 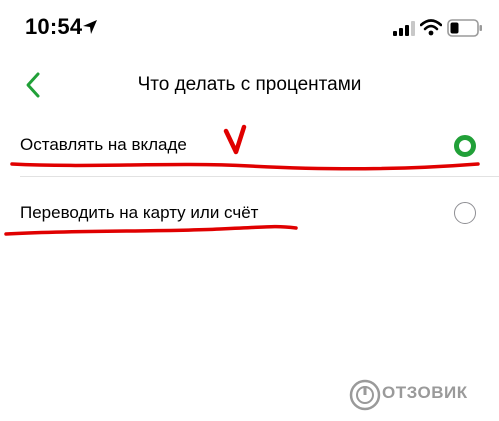 What do you see at coordinates (464, 28) in the screenshot?
I see `battery-icon` at bounding box center [464, 28].